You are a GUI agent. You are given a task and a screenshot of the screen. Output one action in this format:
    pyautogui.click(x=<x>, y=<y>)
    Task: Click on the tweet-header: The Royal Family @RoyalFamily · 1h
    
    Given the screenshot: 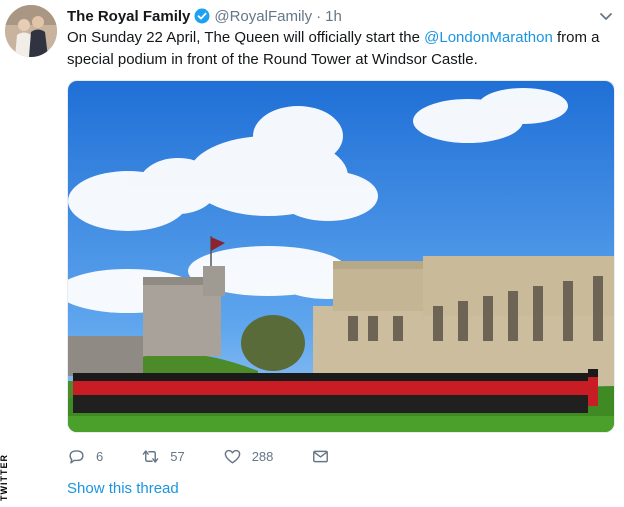 What is the action you would take?
    pyautogui.click(x=204, y=16)
    